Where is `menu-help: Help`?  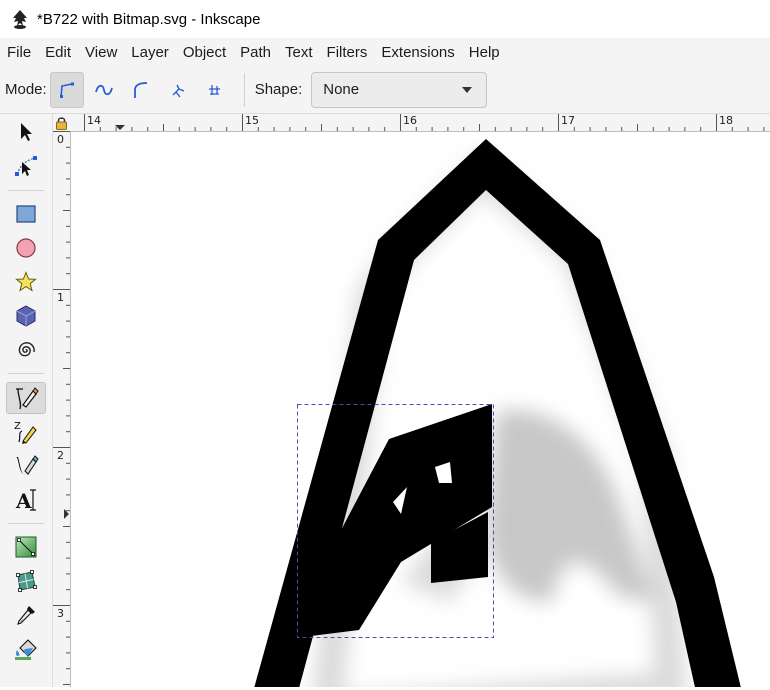 menu-help: Help is located at coordinates (484, 52).